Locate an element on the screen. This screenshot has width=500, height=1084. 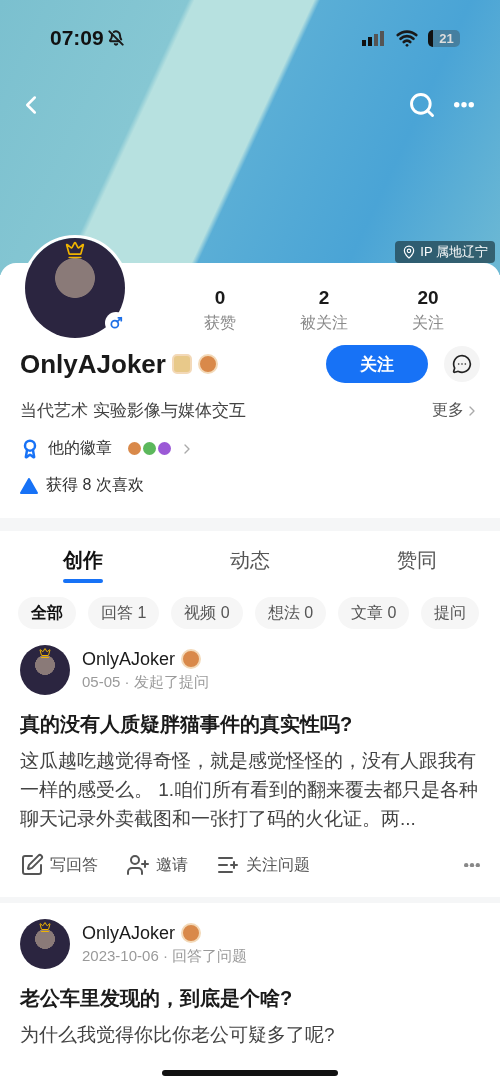
stat-value: 20 is located at coordinates (428, 298).